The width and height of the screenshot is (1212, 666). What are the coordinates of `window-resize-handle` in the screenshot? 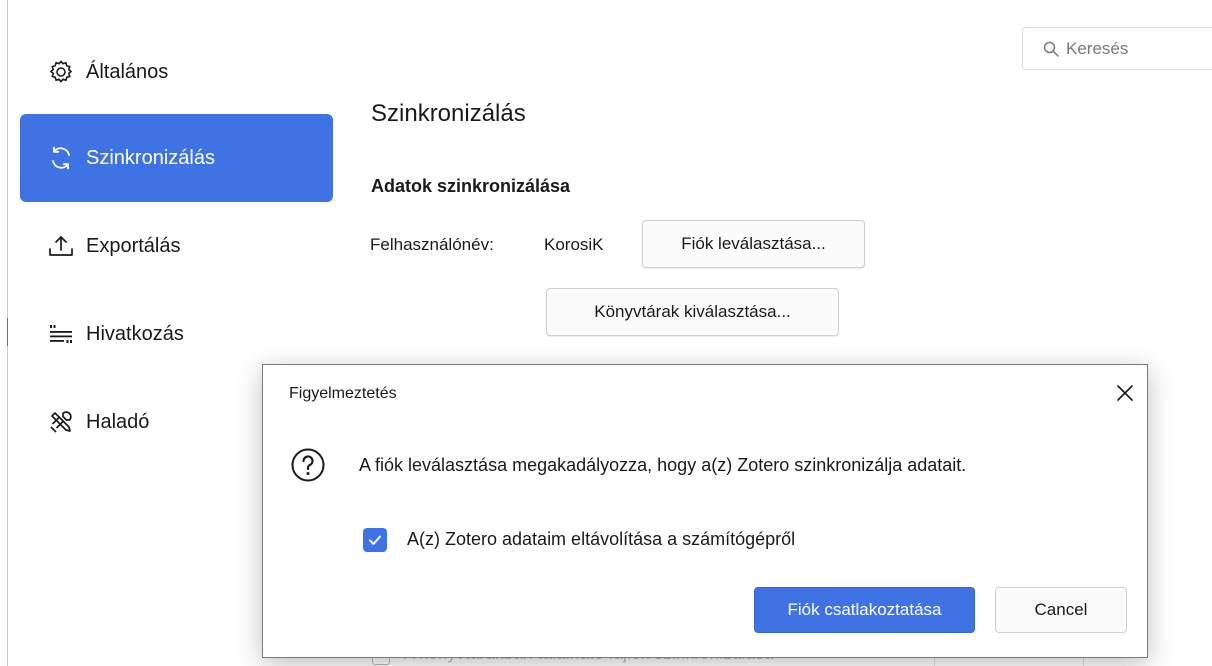 It's located at (7, 332).